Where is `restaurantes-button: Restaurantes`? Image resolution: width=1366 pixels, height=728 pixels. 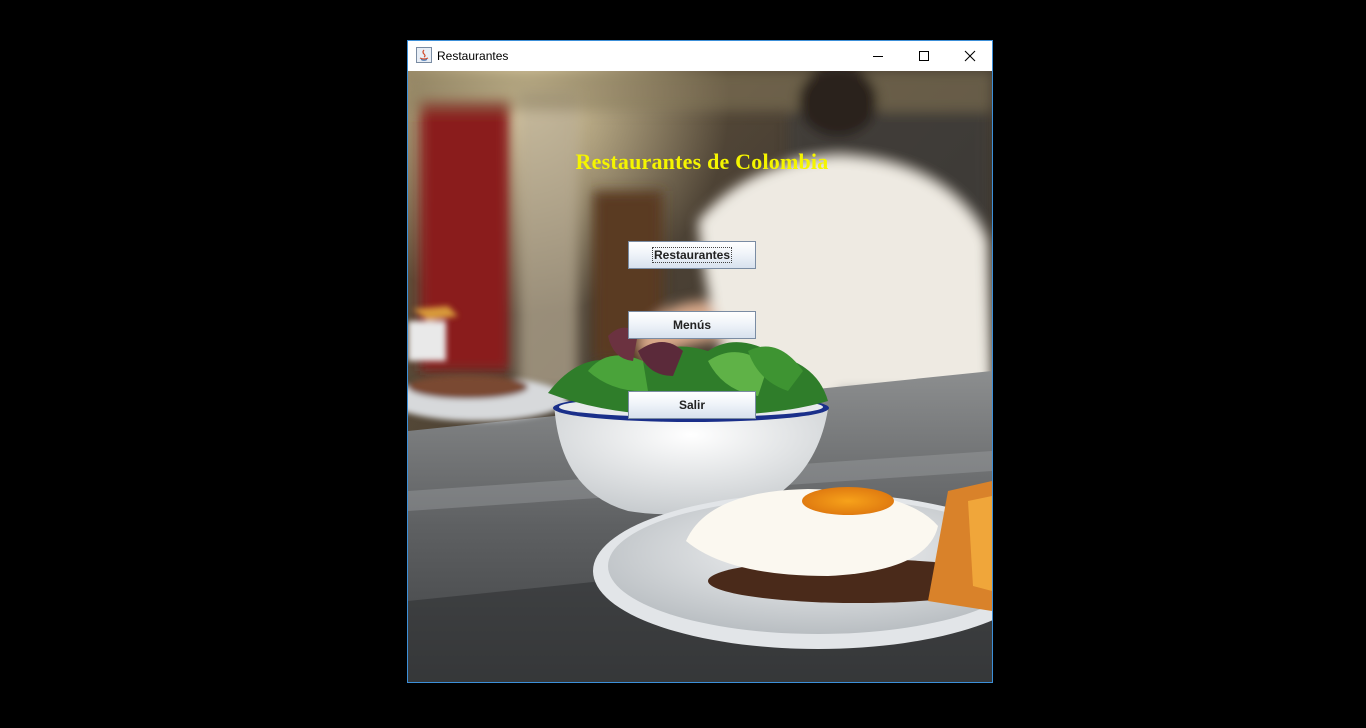
restaurantes-button: Restaurantes is located at coordinates (692, 255).